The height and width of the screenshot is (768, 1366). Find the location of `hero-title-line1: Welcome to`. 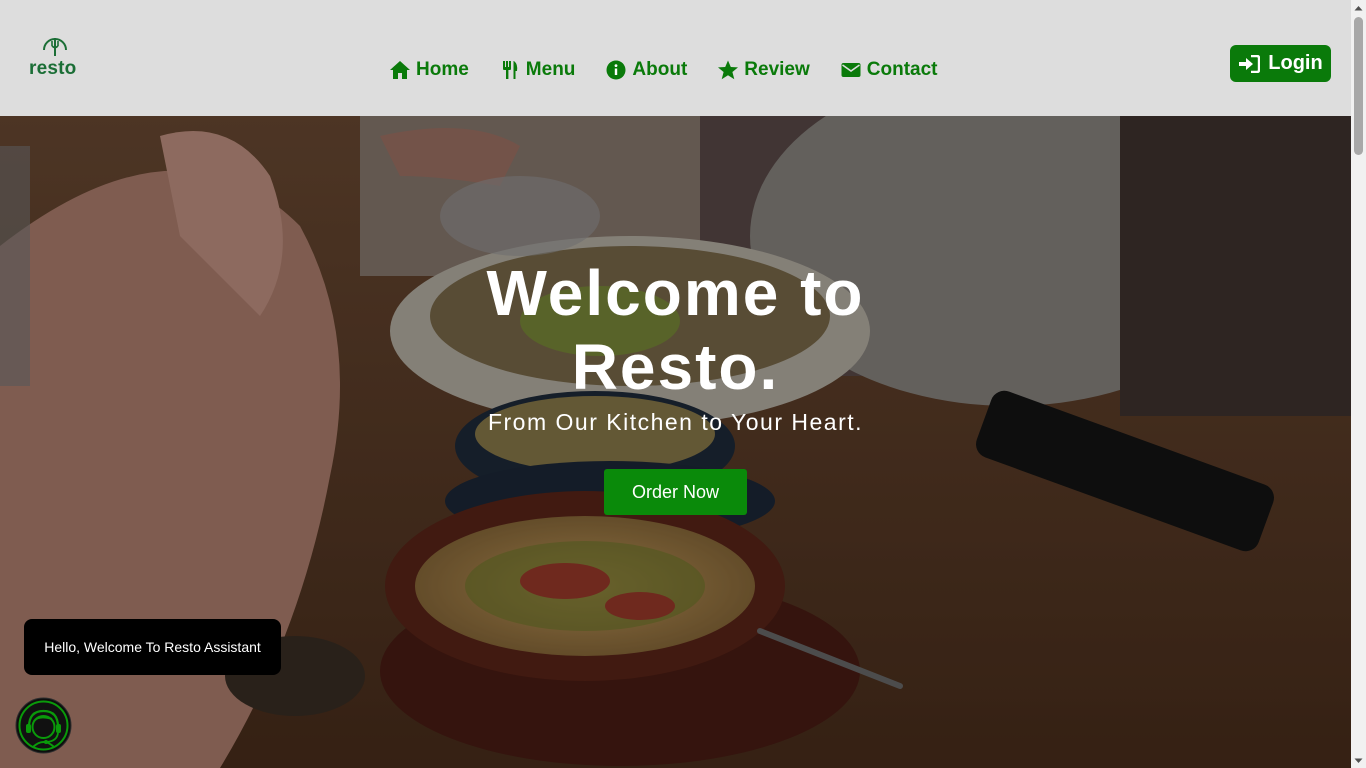

hero-title-line1: Welcome to is located at coordinates (675, 293).